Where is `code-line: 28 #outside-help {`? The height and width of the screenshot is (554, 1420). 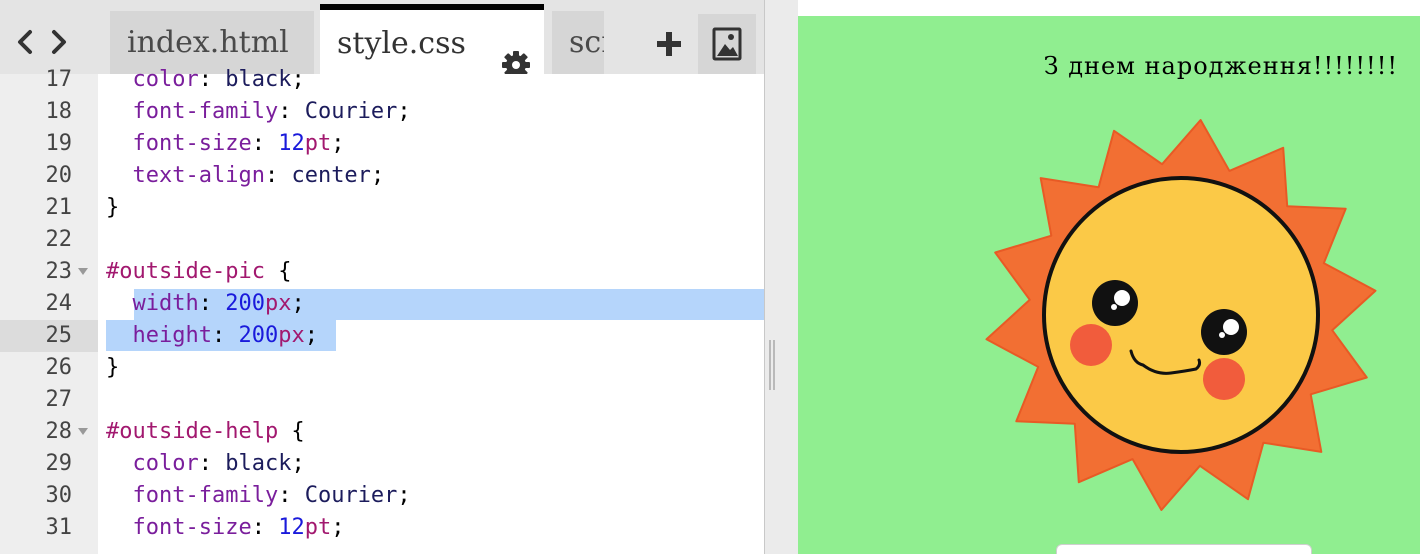 code-line: 28 #outside-help { is located at coordinates (382, 432).